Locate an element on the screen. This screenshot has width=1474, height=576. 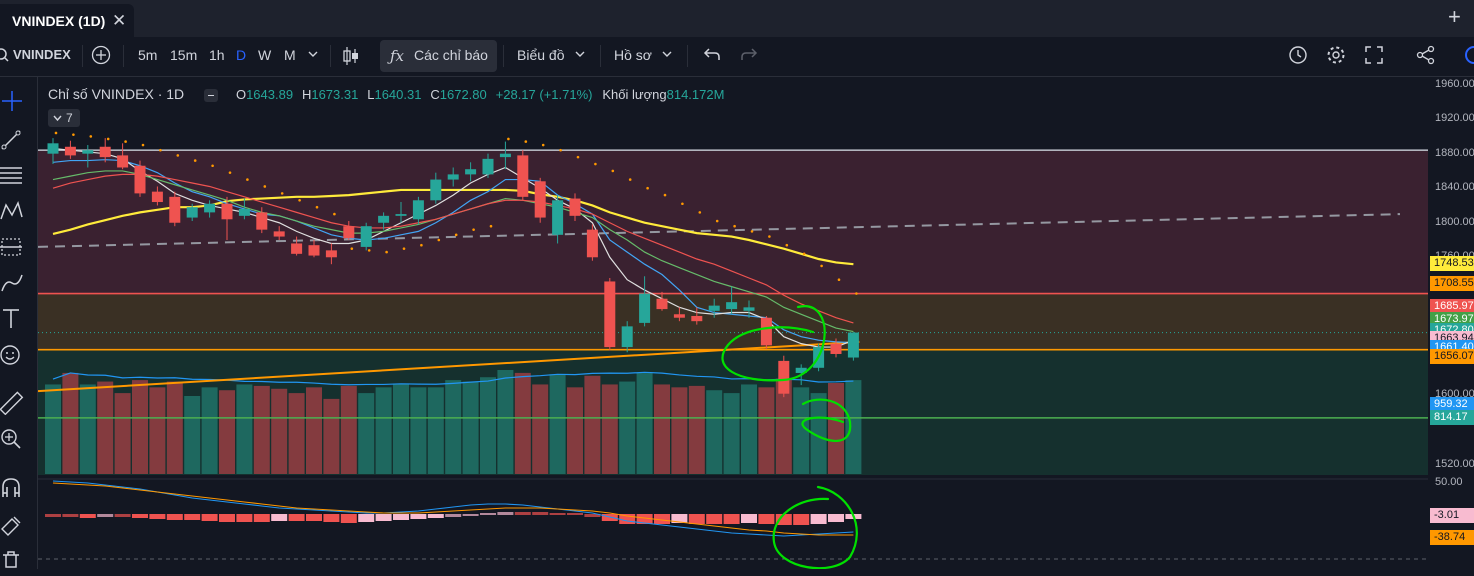
zoom-in-icon is located at coordinates (12, 439).